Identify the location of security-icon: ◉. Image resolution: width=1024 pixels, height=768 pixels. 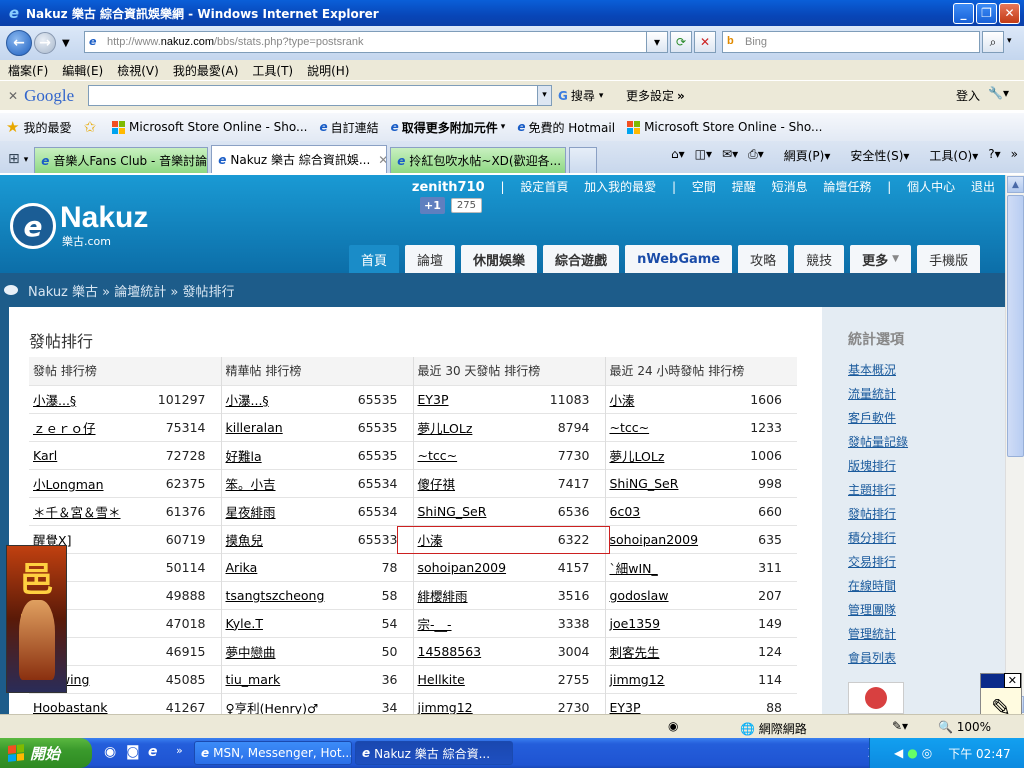
(673, 726).